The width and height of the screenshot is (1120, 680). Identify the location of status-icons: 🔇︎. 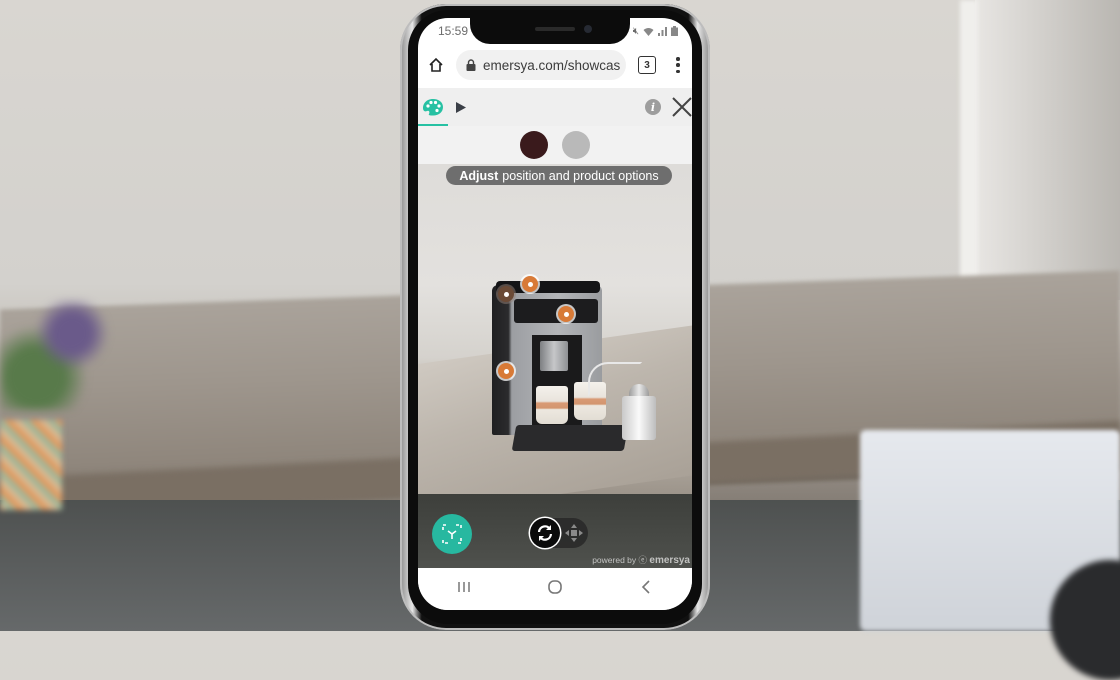
(655, 31).